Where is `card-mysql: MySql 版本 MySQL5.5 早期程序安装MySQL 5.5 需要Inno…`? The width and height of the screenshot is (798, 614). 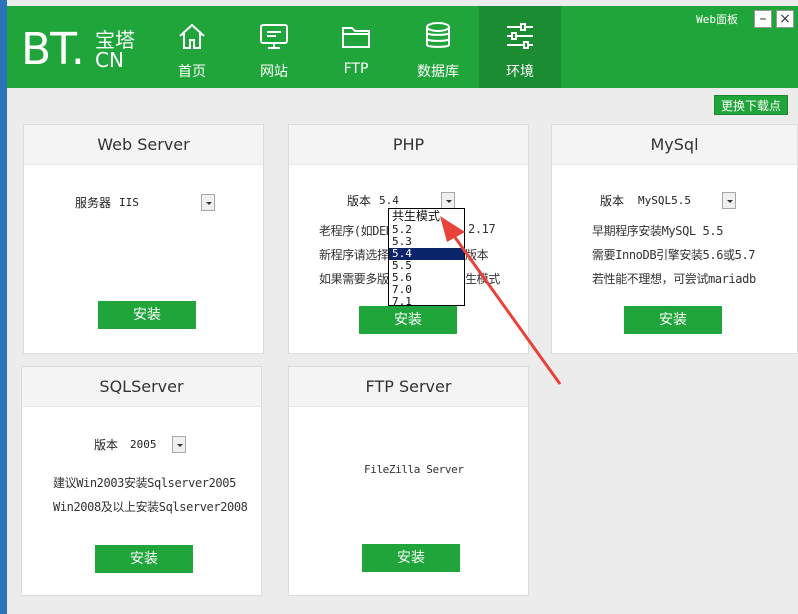 card-mysql: MySql 版本 MySQL5.5 早期程序安装MySQL 5.5 需要Inno… is located at coordinates (674, 239).